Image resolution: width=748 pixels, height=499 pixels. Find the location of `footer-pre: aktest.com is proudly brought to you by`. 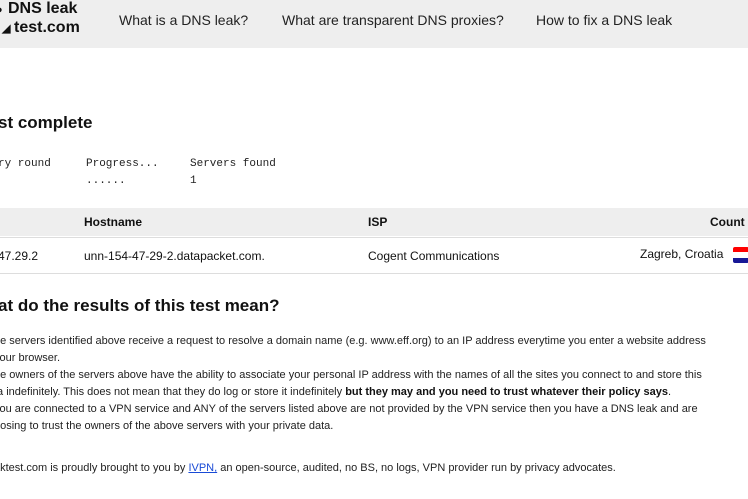

footer-pre: aktest.com is proudly brought to you by is located at coordinates (94, 468).